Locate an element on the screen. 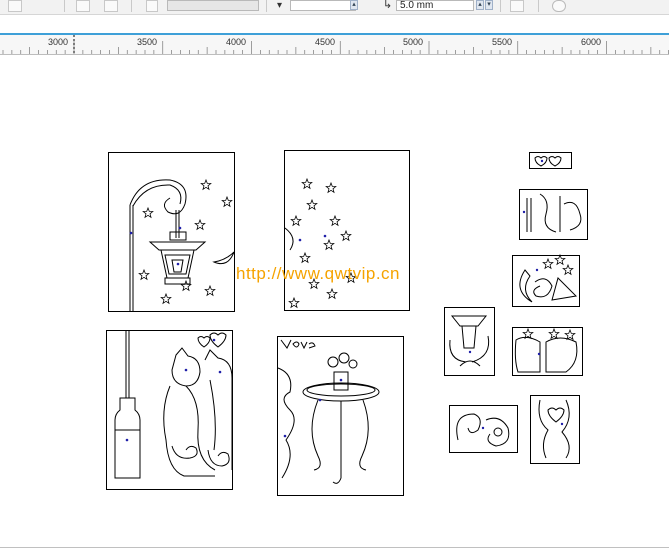  artwork-panel-lamp is located at coordinates (171, 232).